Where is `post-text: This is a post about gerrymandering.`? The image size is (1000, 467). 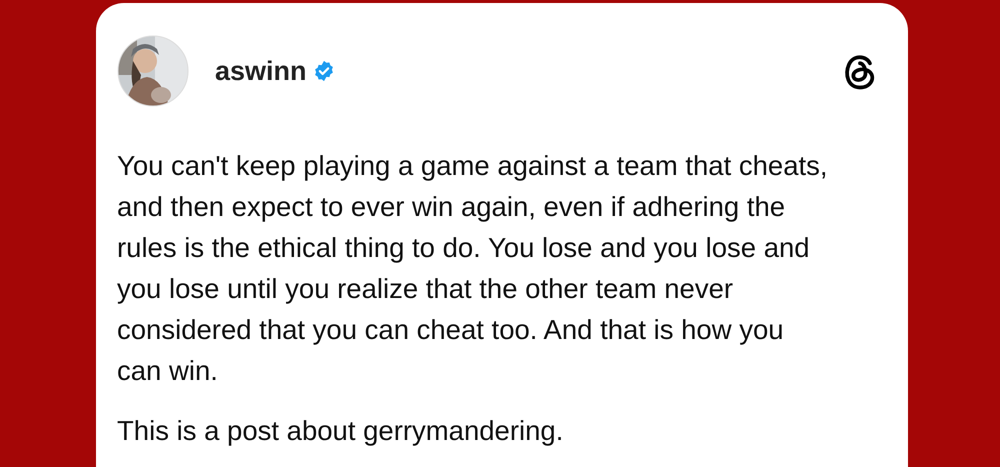
post-text: This is a post about gerrymandering. is located at coordinates (340, 431).